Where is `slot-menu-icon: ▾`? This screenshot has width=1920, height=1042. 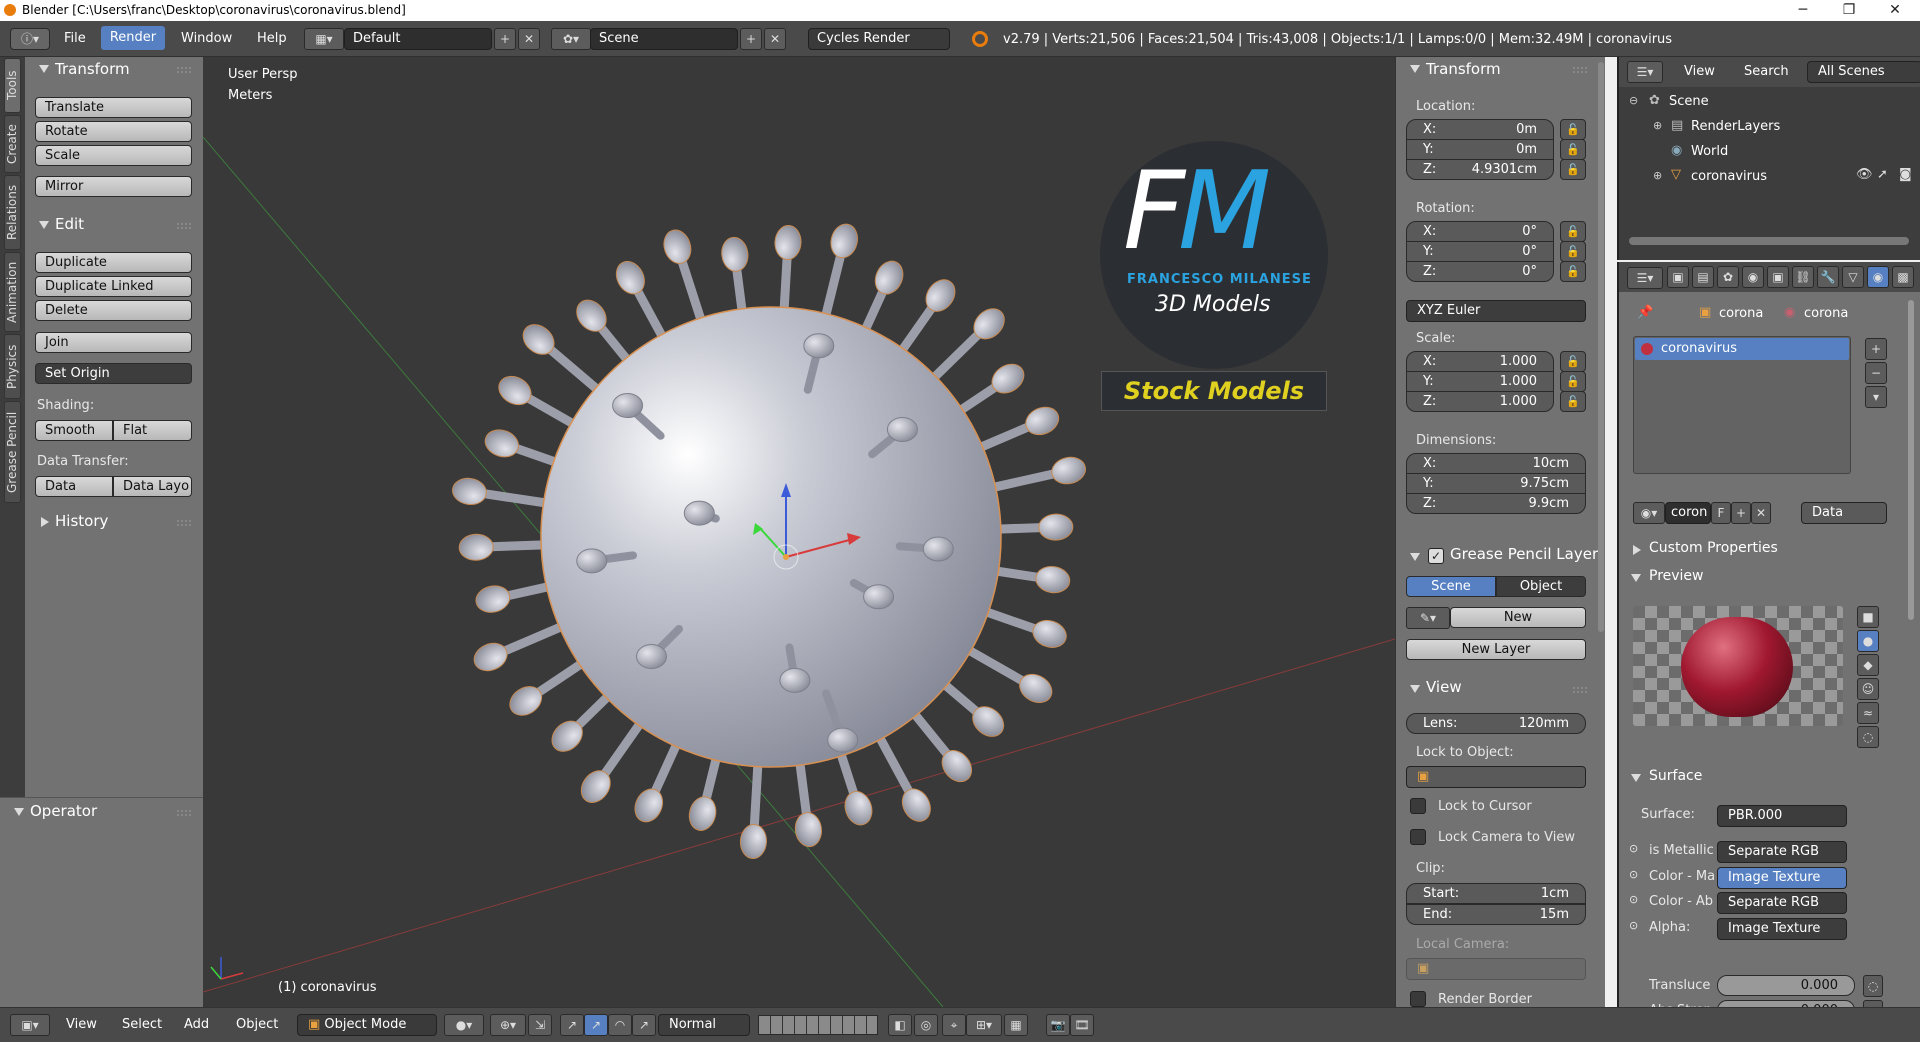 slot-menu-icon: ▾ is located at coordinates (1876, 397).